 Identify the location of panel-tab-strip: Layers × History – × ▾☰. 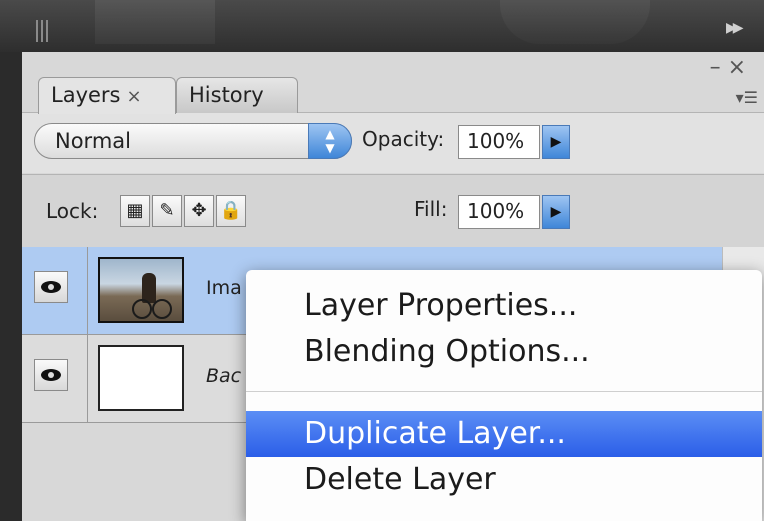
(393, 83).